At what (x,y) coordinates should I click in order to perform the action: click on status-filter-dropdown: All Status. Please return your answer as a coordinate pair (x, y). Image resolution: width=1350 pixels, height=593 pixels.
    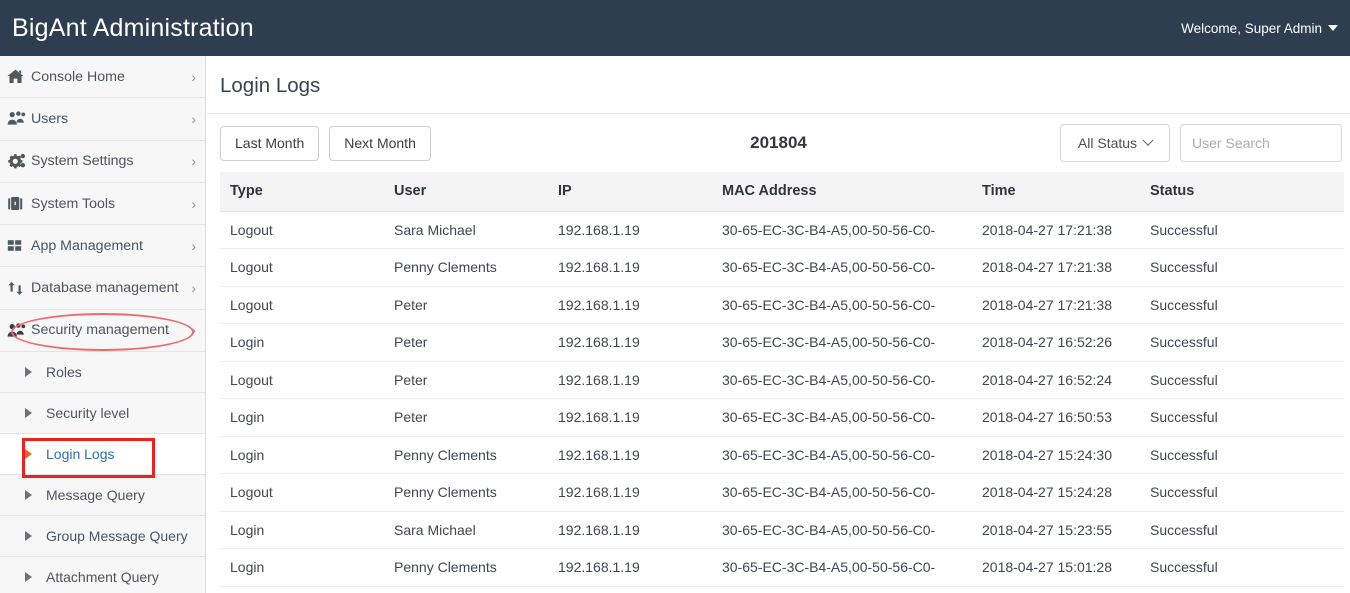
    Looking at the image, I should click on (1115, 143).